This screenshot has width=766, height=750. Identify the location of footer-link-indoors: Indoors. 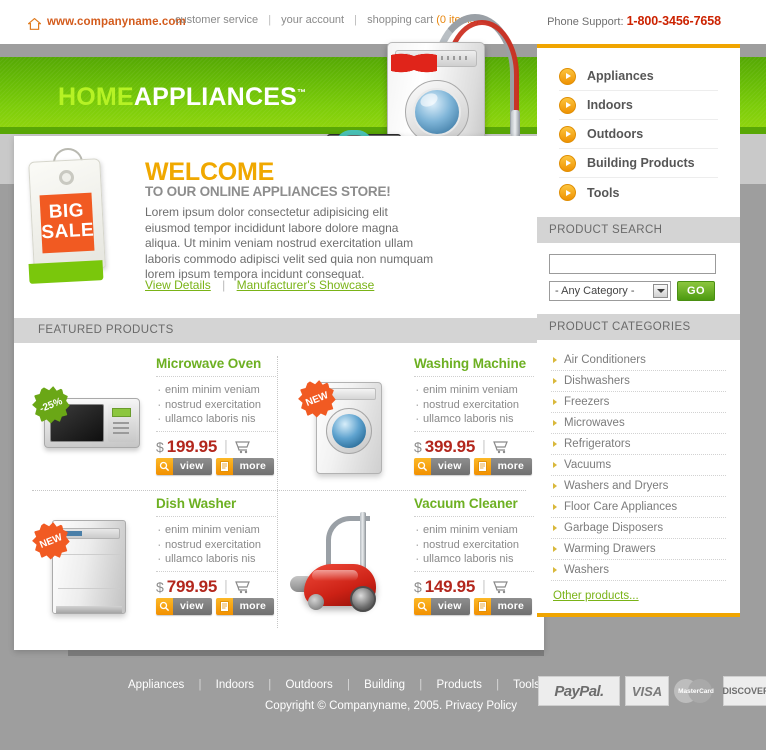
(235, 685).